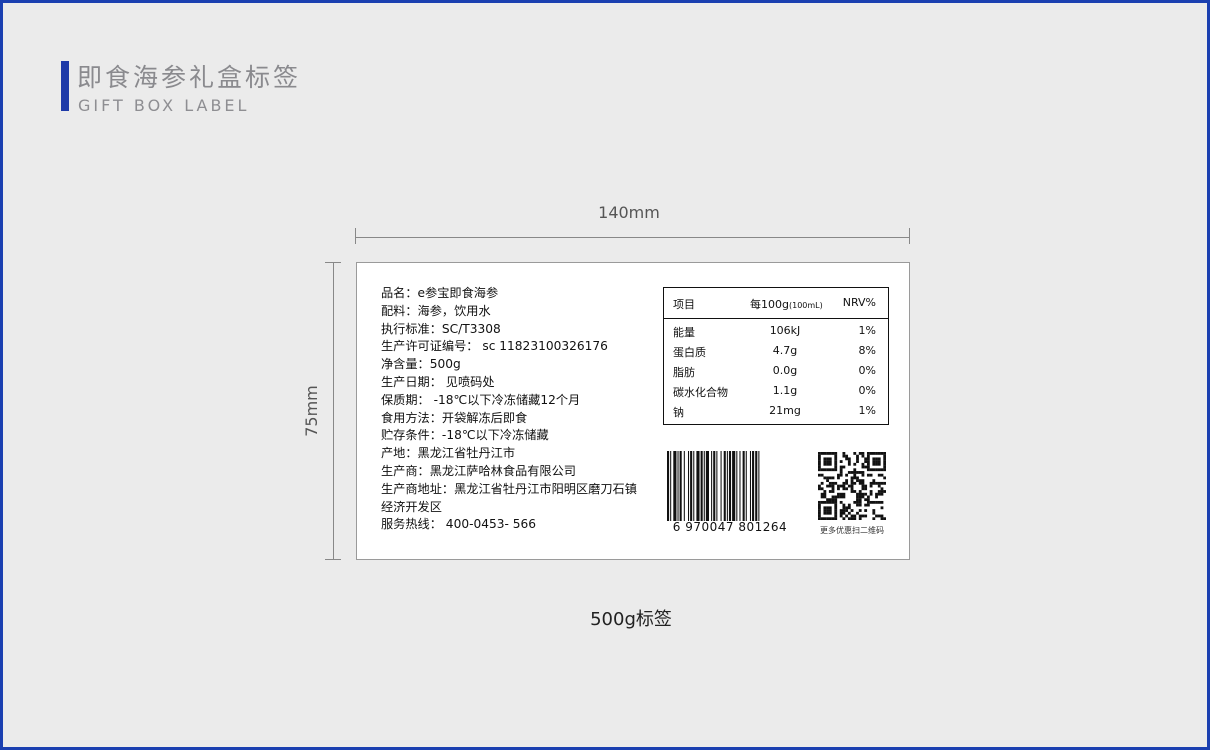 The height and width of the screenshot is (750, 1210). I want to click on info-line: 配料：海参，饮用水, so click(436, 310).